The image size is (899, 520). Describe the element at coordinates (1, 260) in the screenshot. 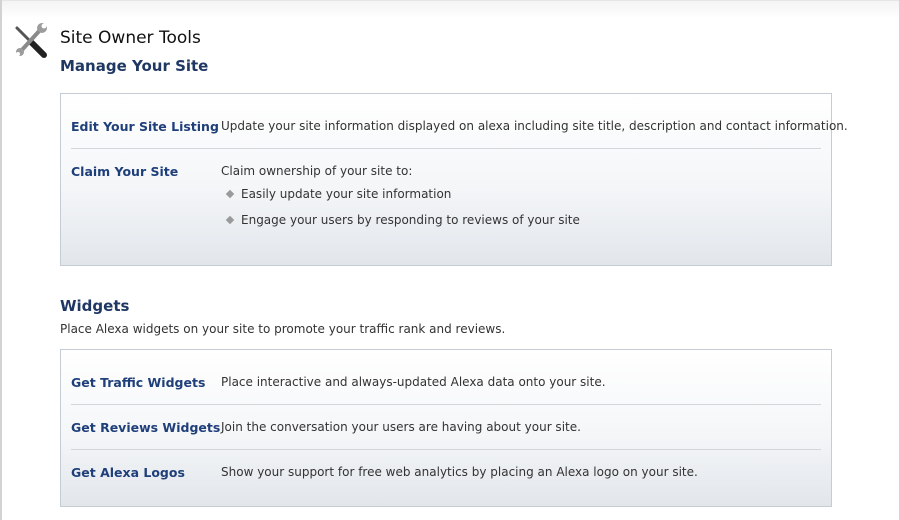

I see `left-border` at that location.